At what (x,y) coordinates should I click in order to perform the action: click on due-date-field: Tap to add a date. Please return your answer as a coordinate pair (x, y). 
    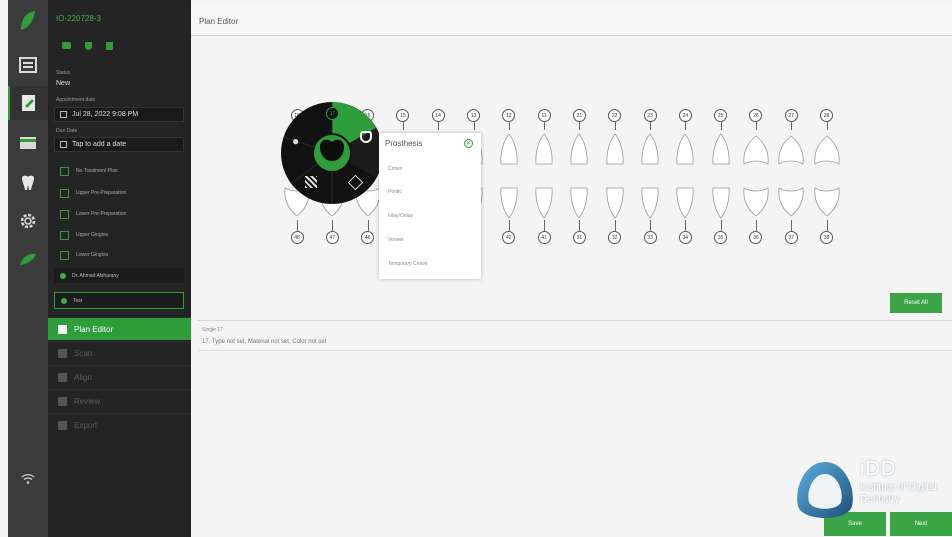
    Looking at the image, I should click on (119, 144).